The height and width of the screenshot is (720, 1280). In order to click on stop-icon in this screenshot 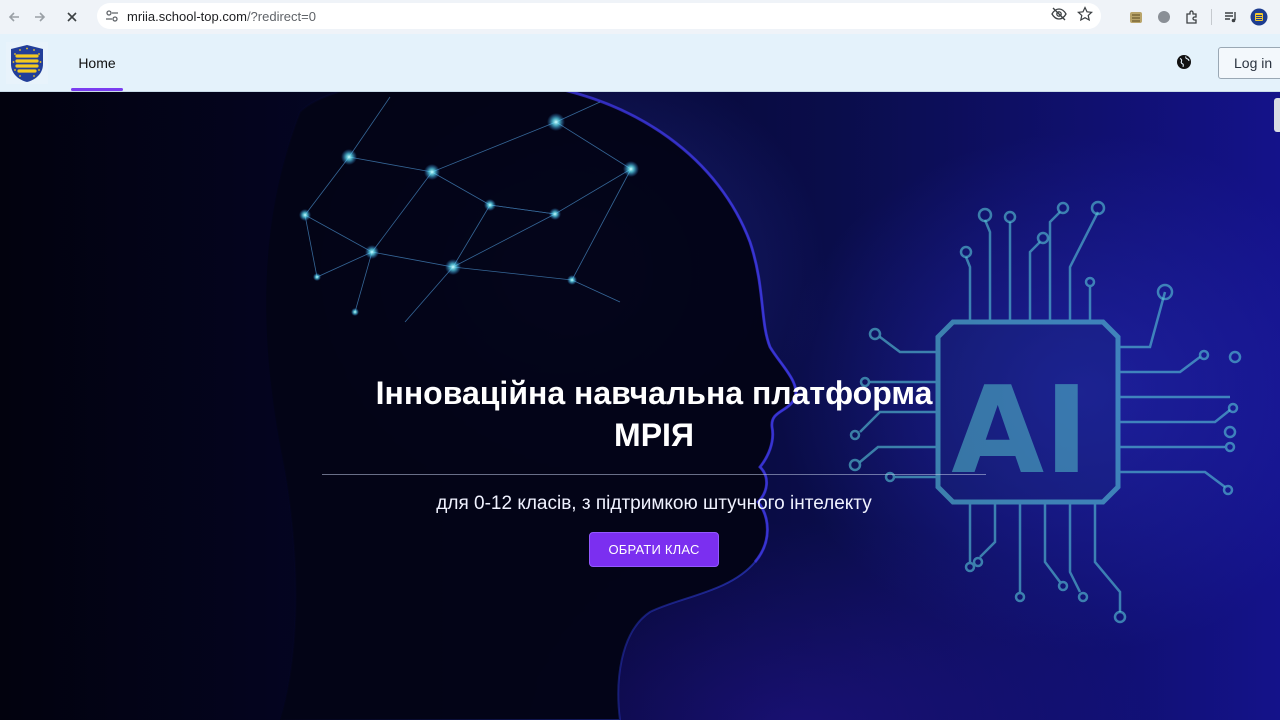, I will do `click(72, 17)`.